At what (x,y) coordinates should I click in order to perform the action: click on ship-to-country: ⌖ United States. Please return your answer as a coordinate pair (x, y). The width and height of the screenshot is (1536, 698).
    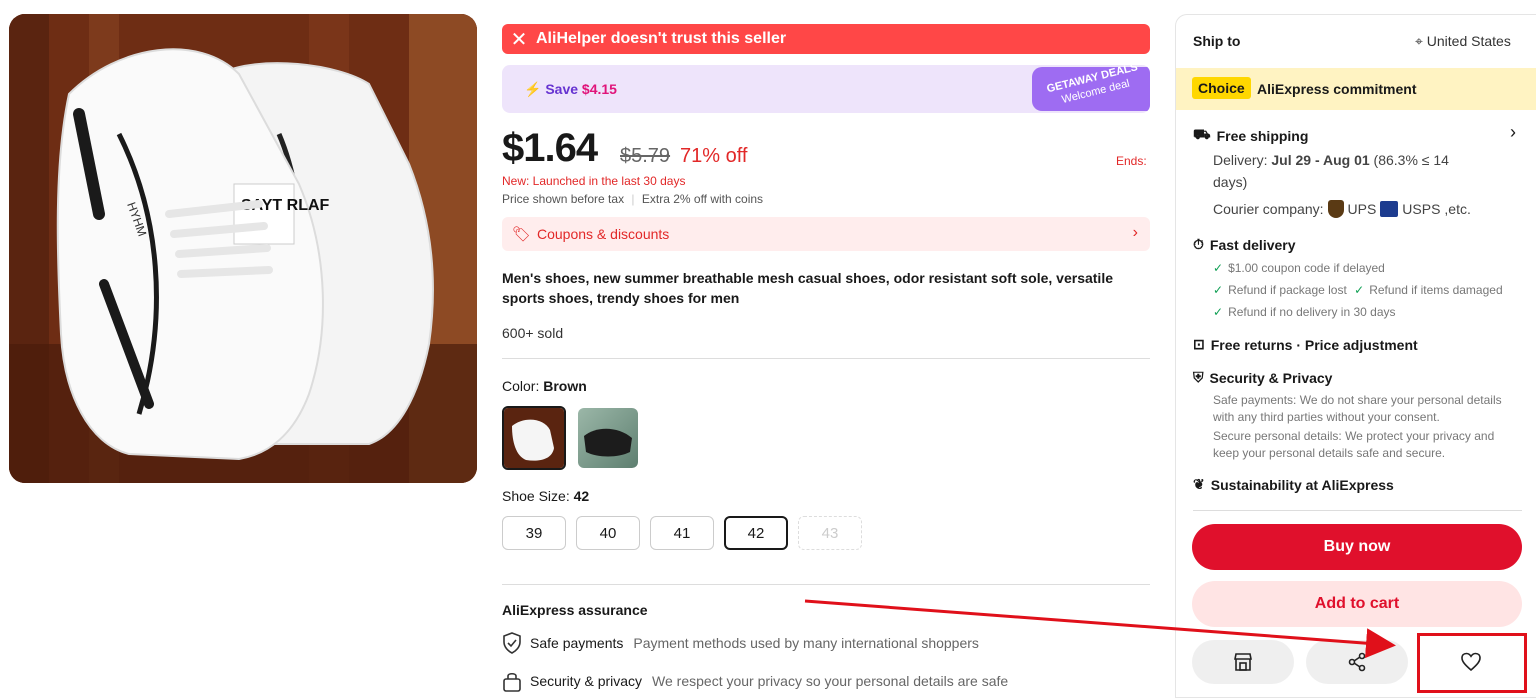
    Looking at the image, I should click on (1463, 41).